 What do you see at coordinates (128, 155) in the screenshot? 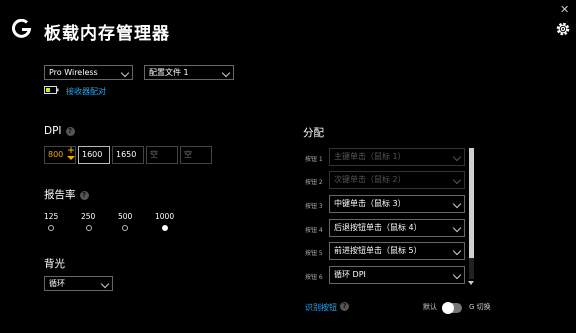
I see `dpi-slot-3: 1650` at bounding box center [128, 155].